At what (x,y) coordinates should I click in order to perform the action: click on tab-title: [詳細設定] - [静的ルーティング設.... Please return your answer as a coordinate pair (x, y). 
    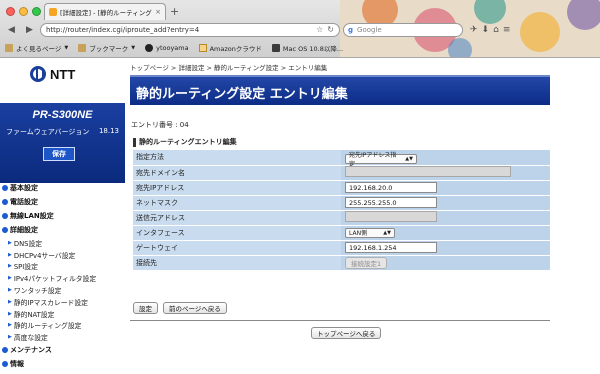
    Looking at the image, I should click on (106, 13).